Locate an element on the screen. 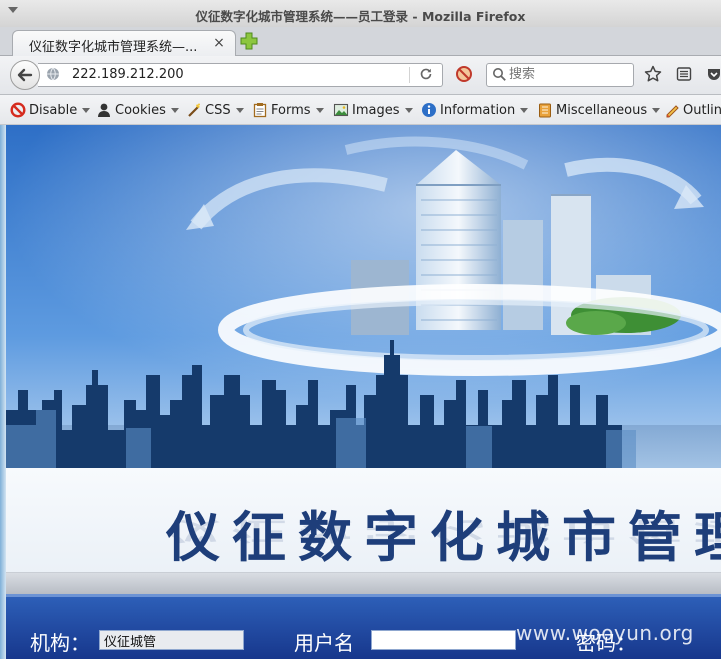 The image size is (721, 659). information-icon is located at coordinates (429, 110).